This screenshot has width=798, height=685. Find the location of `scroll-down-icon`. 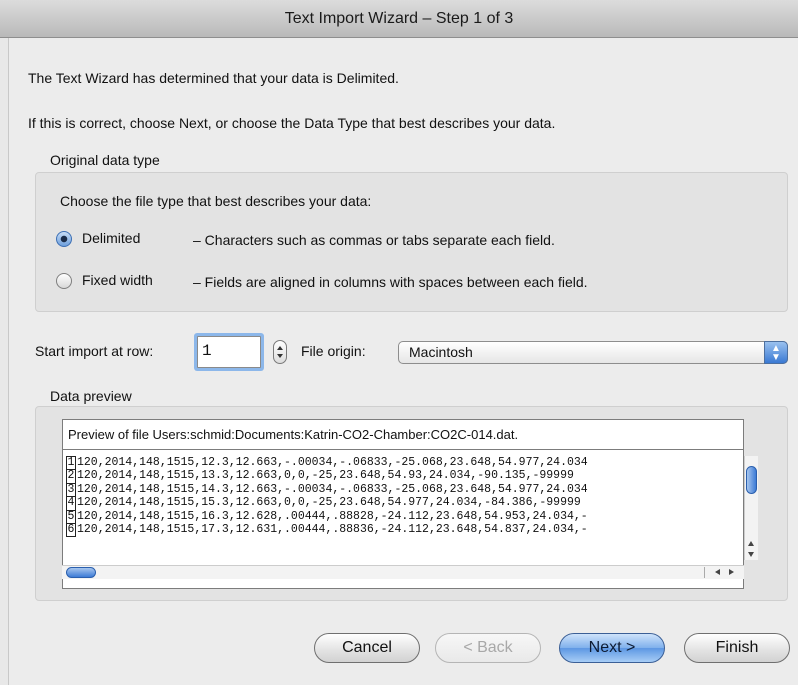

scroll-down-icon is located at coordinates (751, 554).